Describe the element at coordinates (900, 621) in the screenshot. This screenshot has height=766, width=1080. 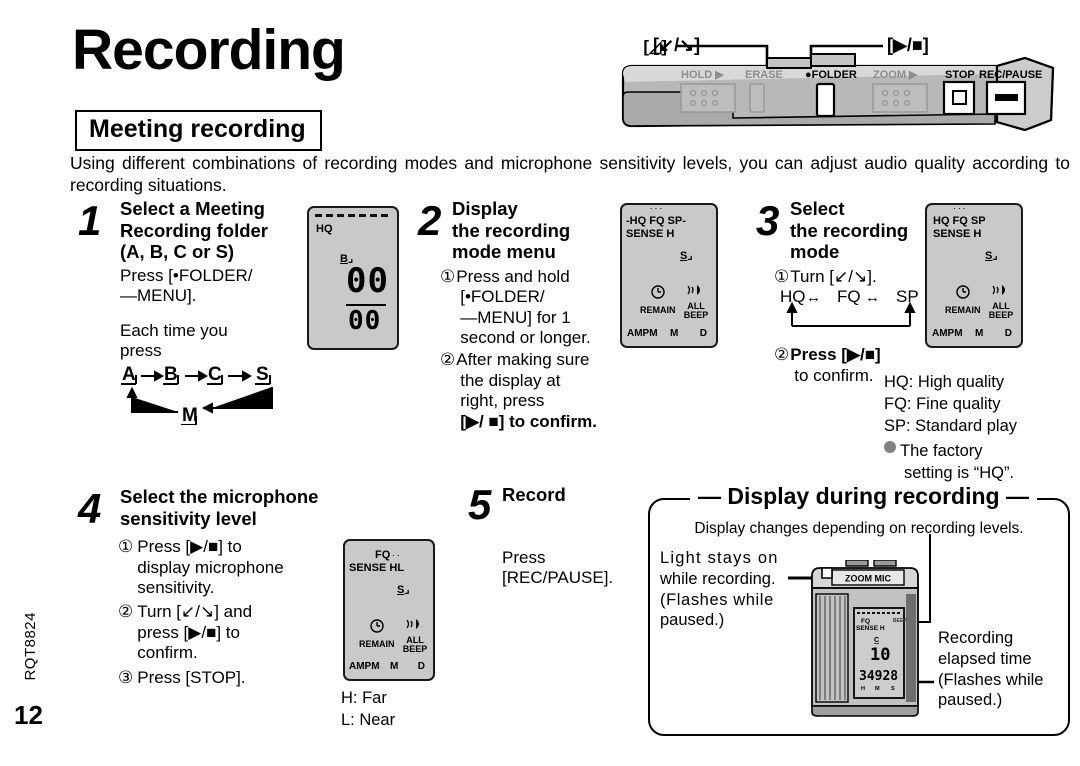
I see `svg-text: BEEP` at that location.